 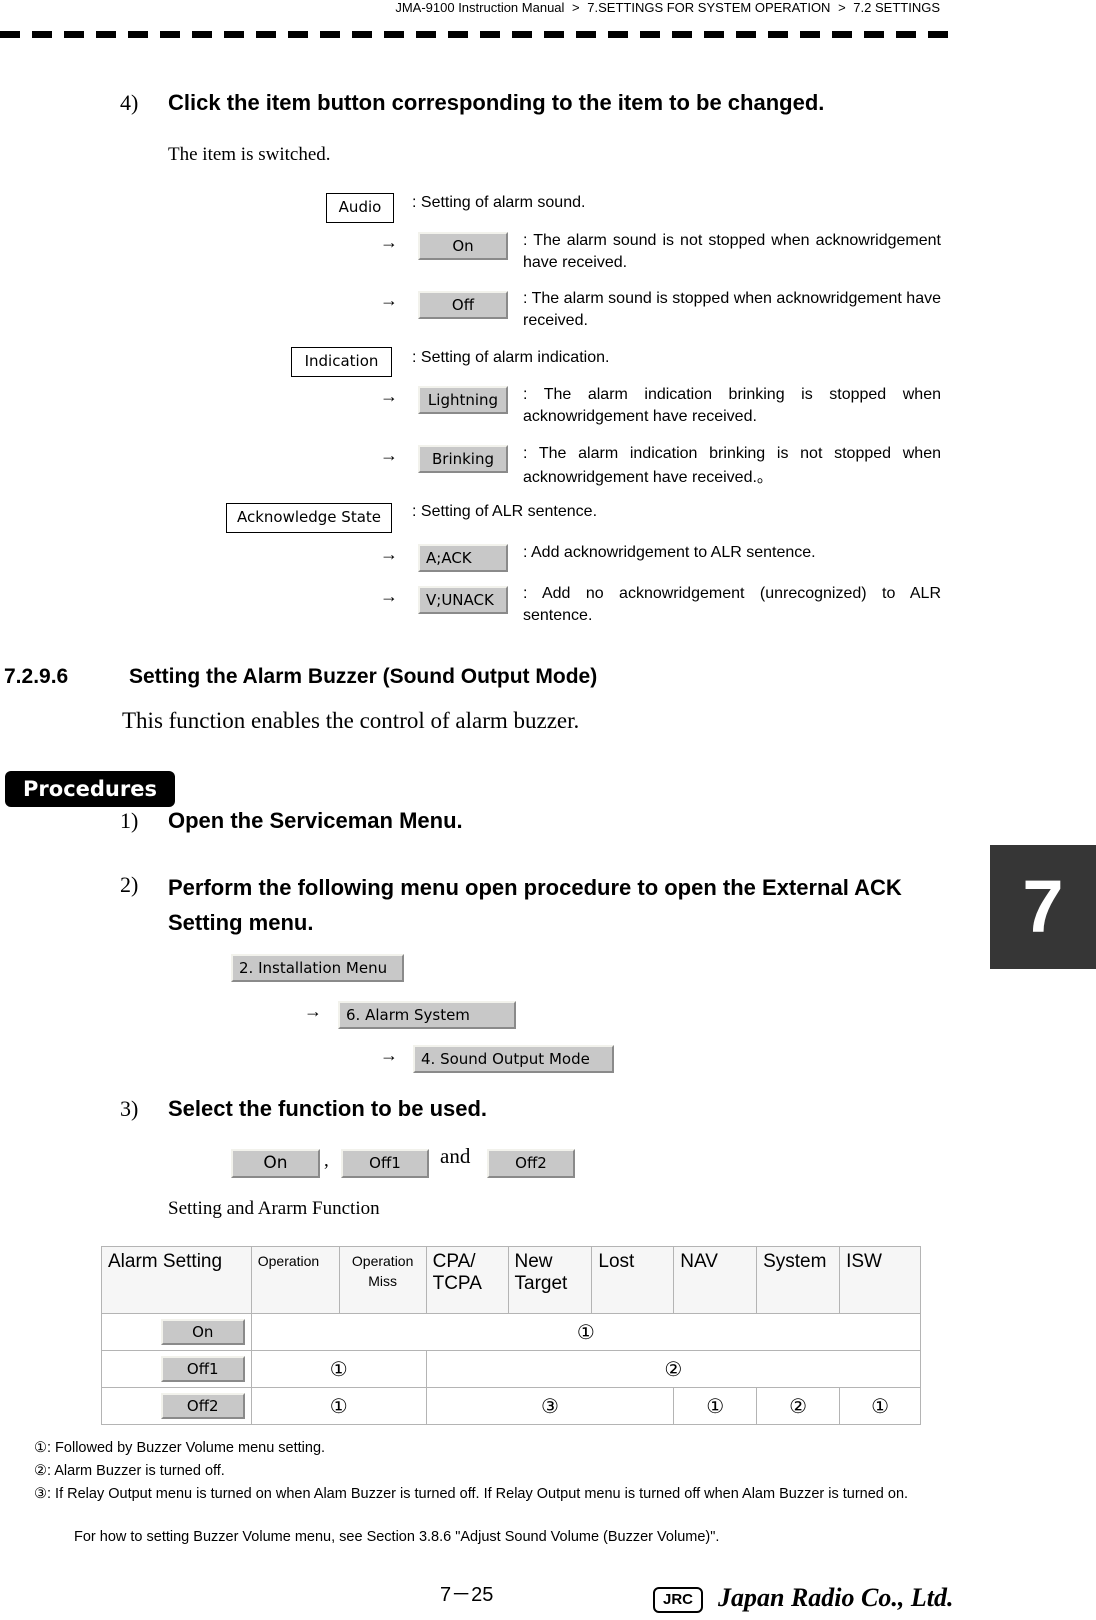 I want to click on installation-menu-button: 2. Installation Menu, so click(x=317, y=968).